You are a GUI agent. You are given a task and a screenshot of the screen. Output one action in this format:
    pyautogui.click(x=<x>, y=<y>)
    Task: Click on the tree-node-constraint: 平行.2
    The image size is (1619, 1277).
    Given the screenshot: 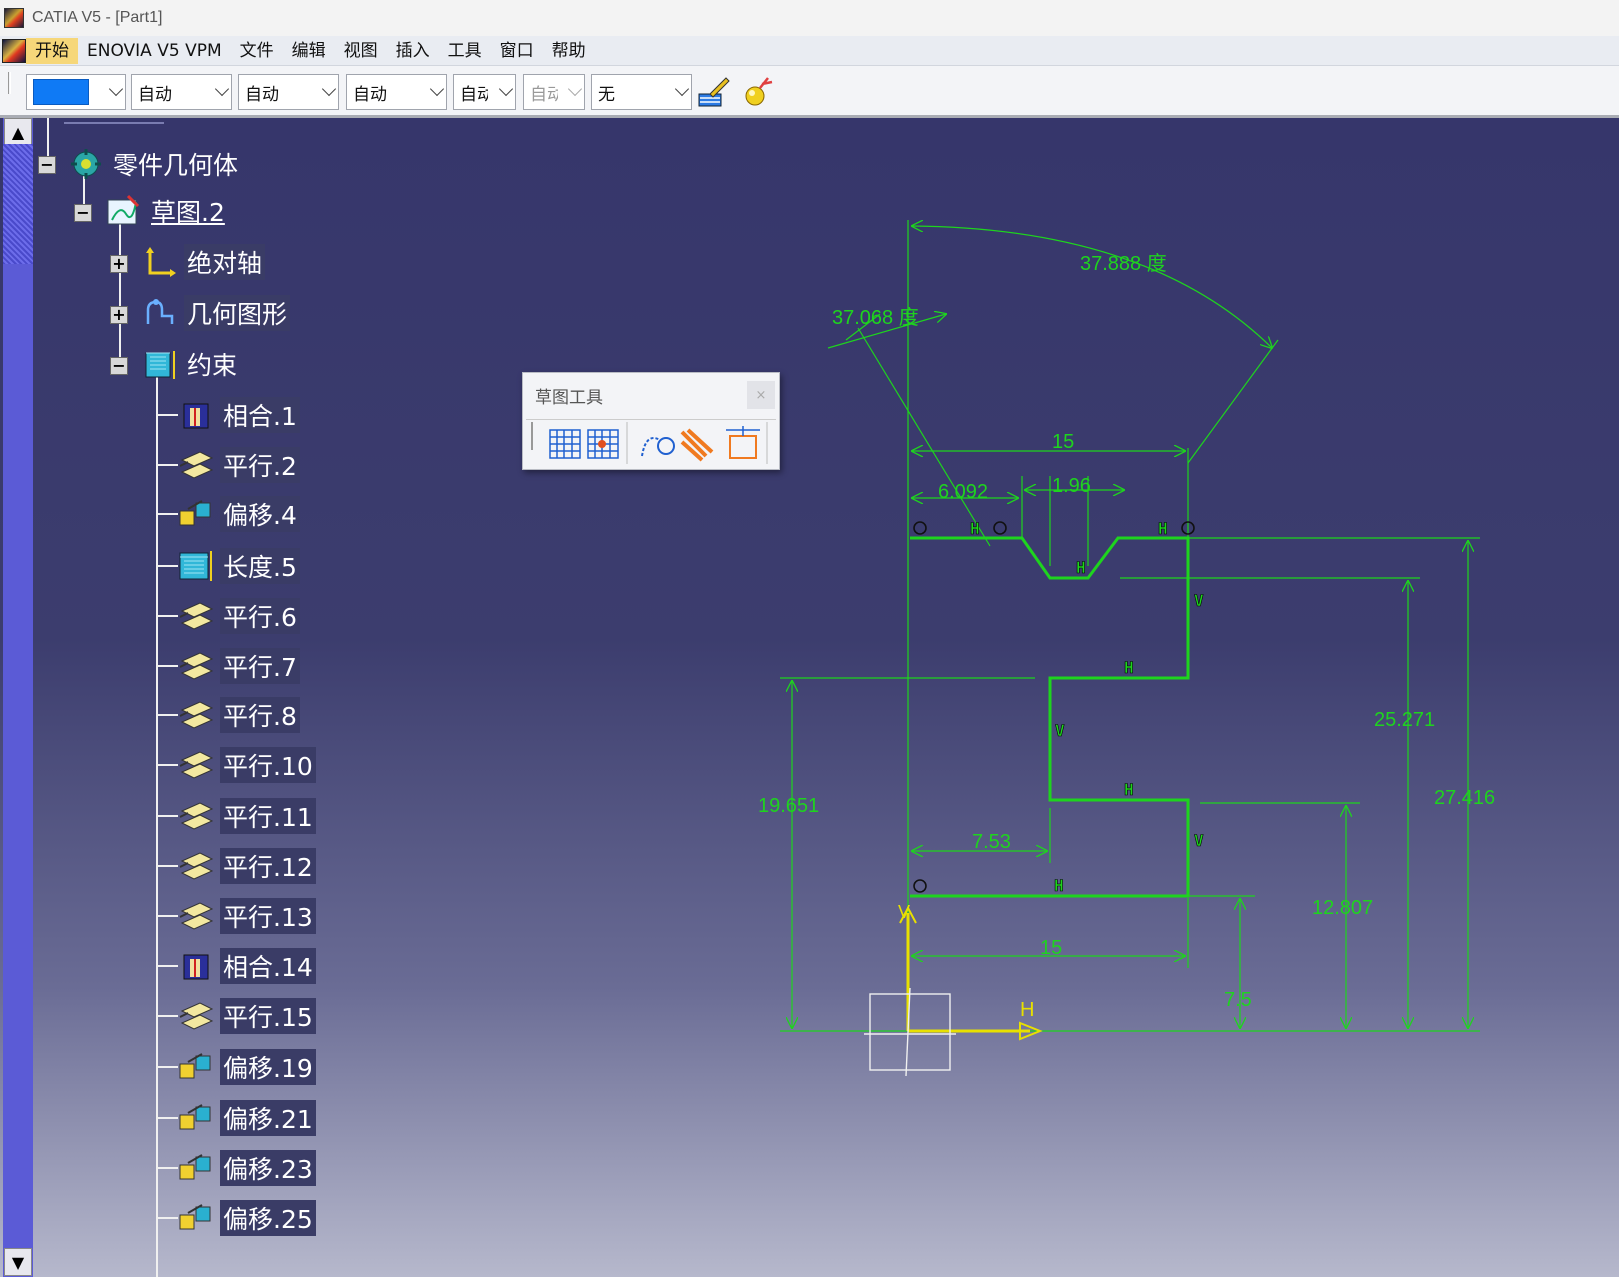 What is the action you would take?
    pyautogui.click(x=239, y=465)
    